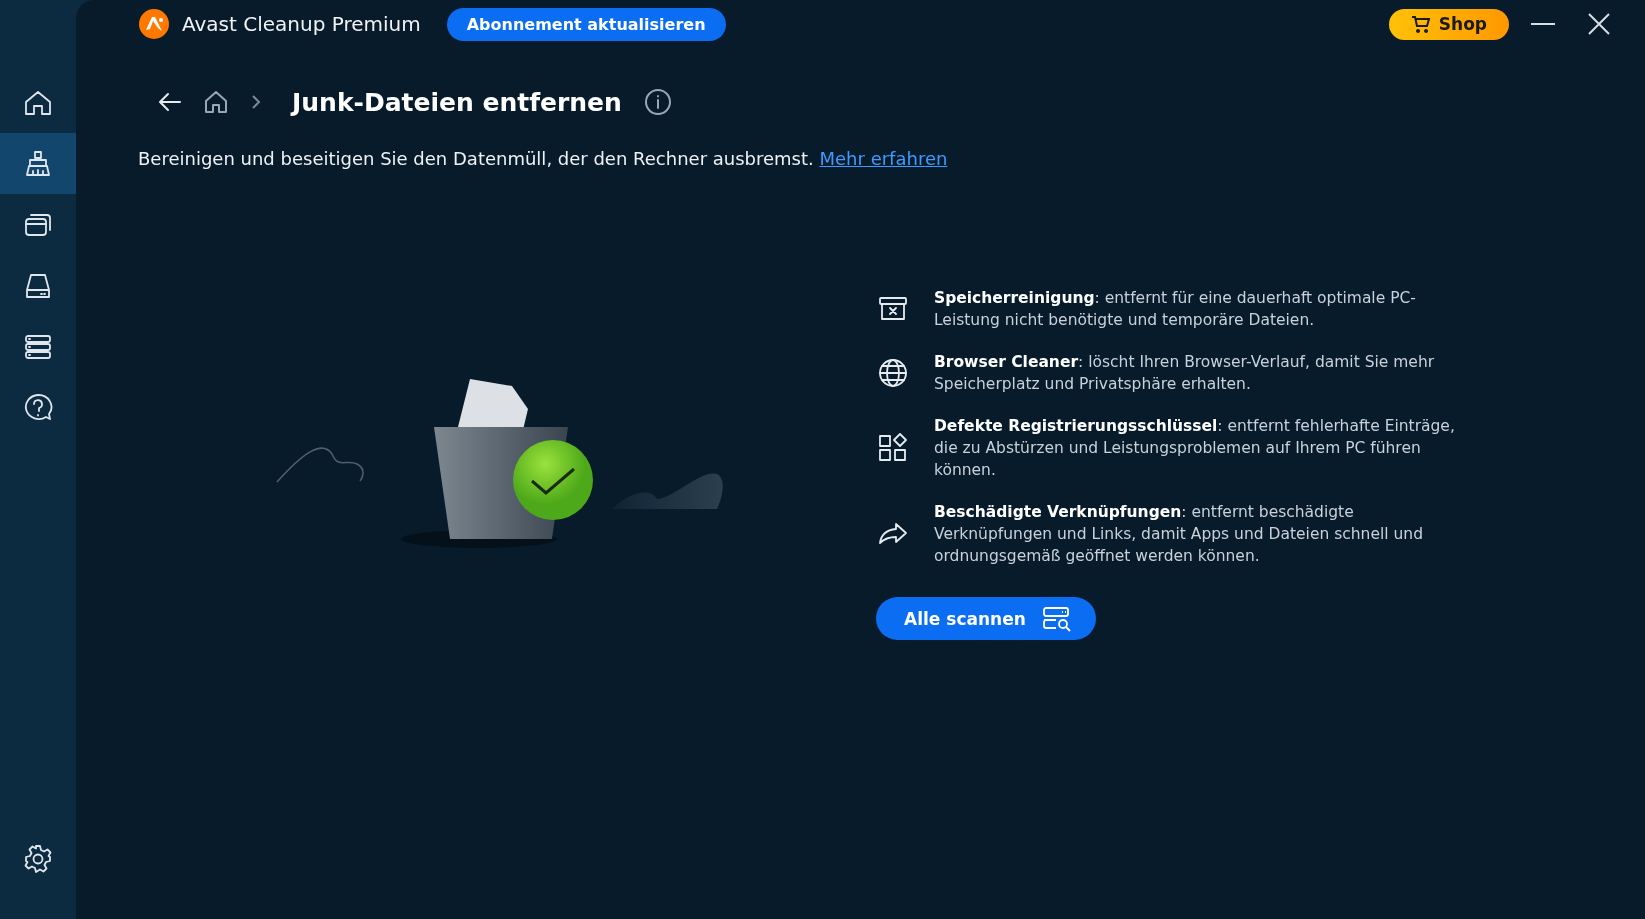 Image resolution: width=1645 pixels, height=919 pixels. I want to click on feature-description: Defekte Registrierungsschlüssel: entfernt fehlerhafte Einträge, die zu Abstürzen und Leistungsproblemen auf Ihrem PC führen können., so click(1195, 448).